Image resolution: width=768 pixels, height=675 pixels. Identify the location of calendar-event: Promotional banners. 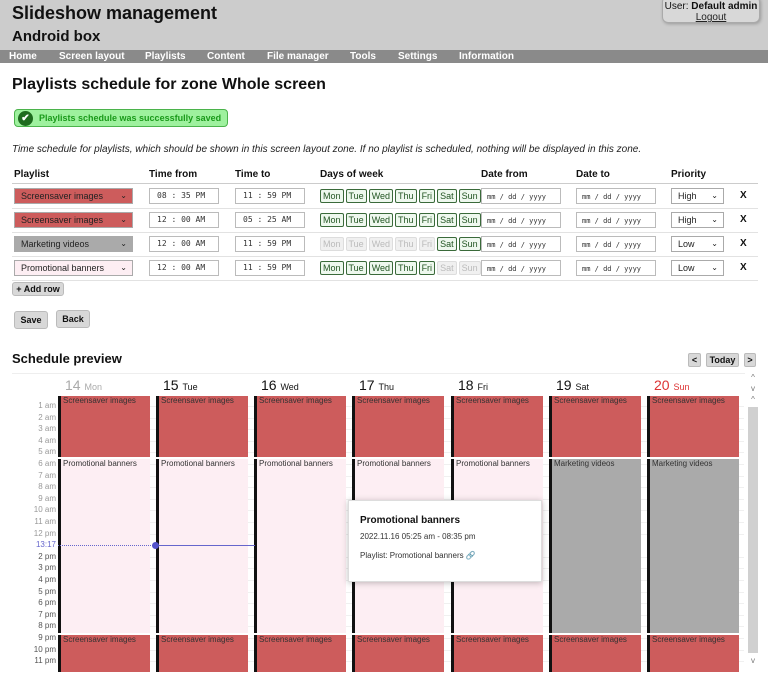
(300, 545).